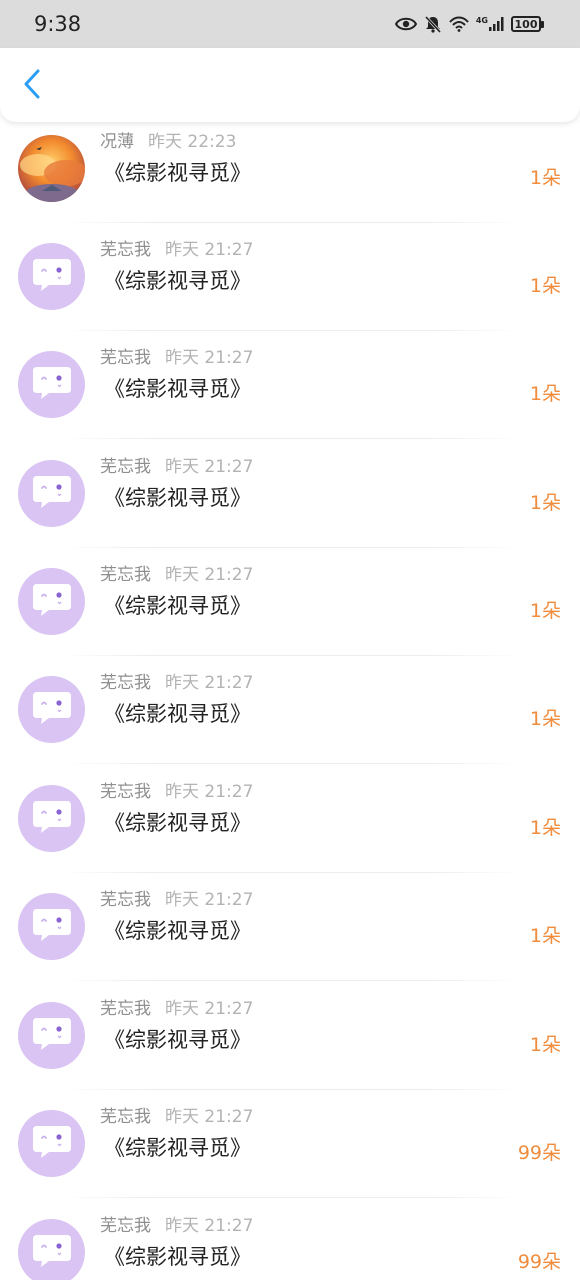 This screenshot has height=1280, width=580. Describe the element at coordinates (433, 24) in the screenshot. I see `bell-off-icon` at that location.